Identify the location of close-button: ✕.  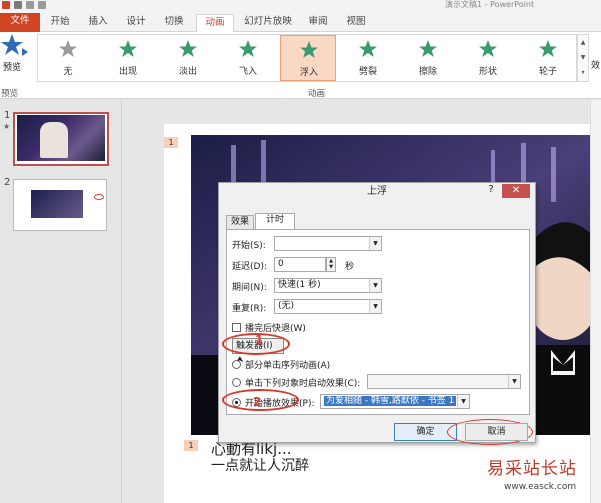
(516, 191).